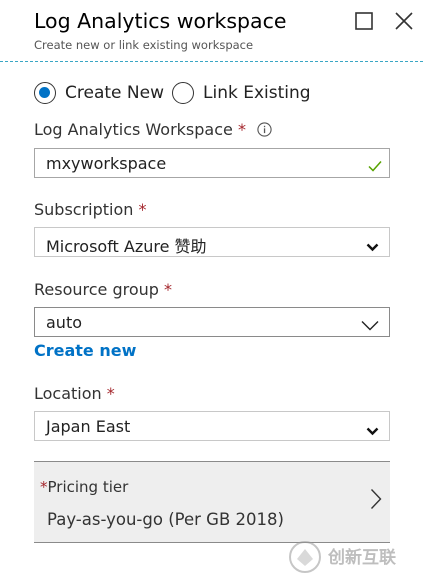  I want to click on close-icon, so click(404, 21).